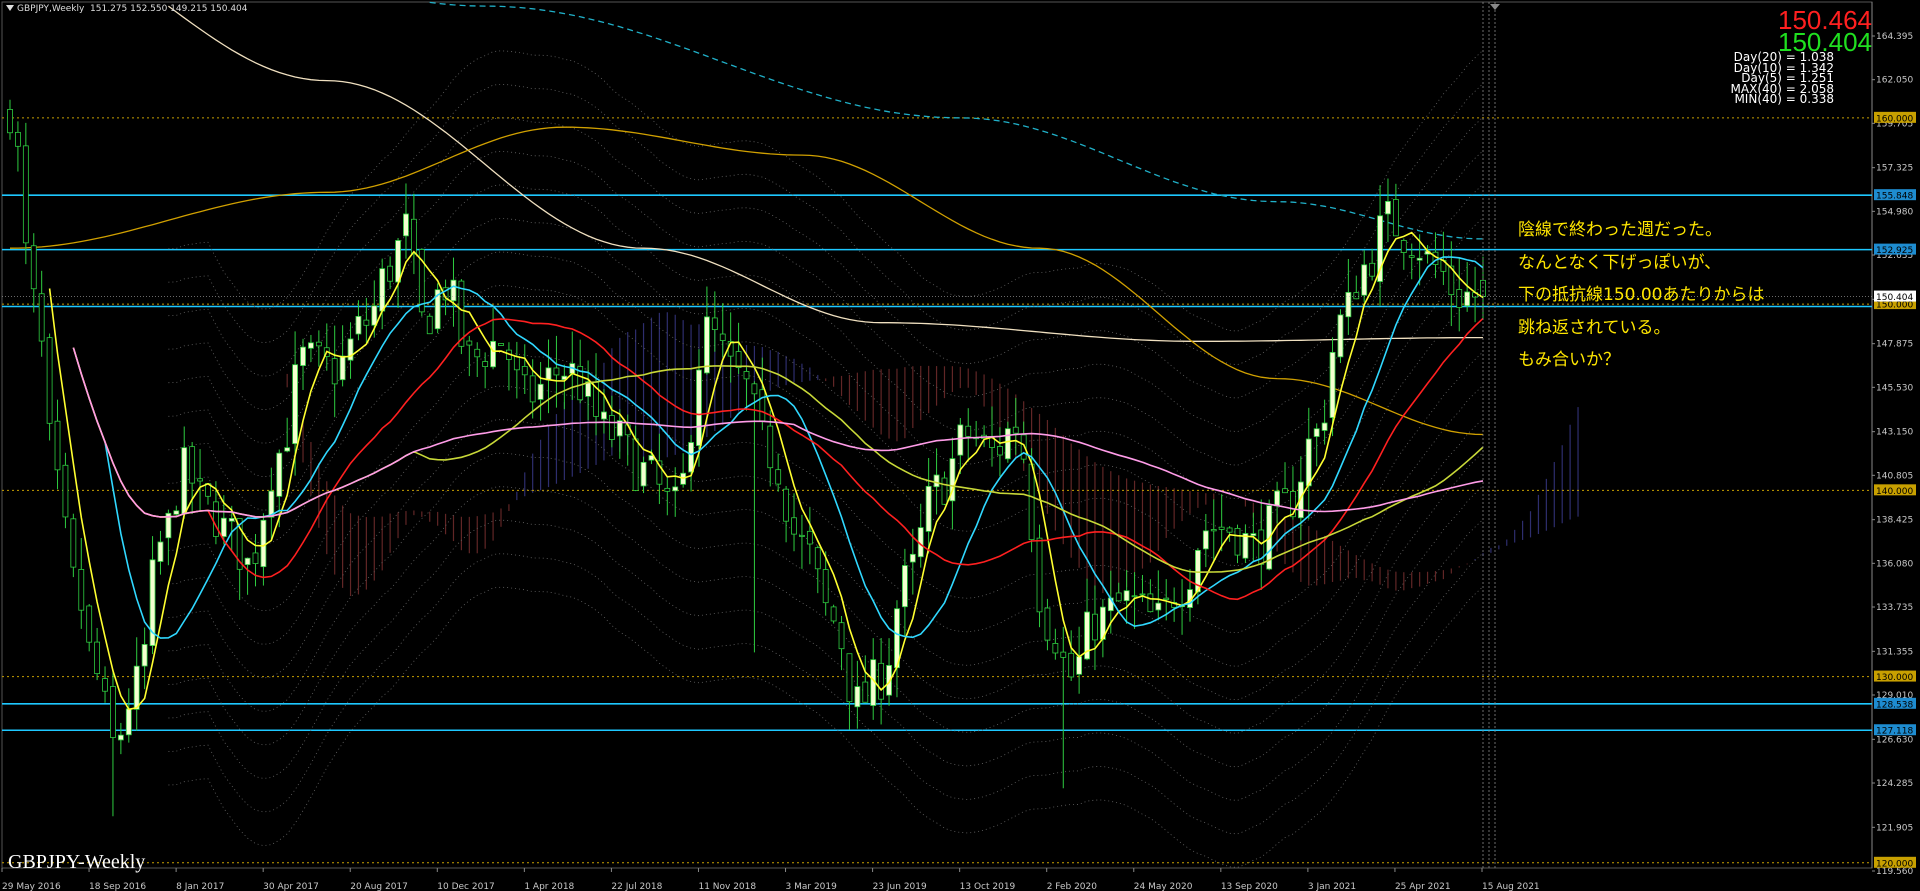 This screenshot has height=891, width=1920. What do you see at coordinates (727, 886) in the screenshot?
I see `x-tick-label: 11 Nov 2018` at bounding box center [727, 886].